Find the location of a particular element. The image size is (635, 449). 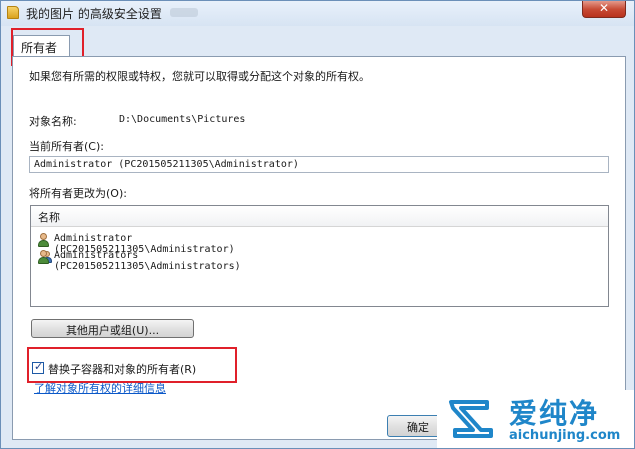

folder-icon is located at coordinates (13, 12).